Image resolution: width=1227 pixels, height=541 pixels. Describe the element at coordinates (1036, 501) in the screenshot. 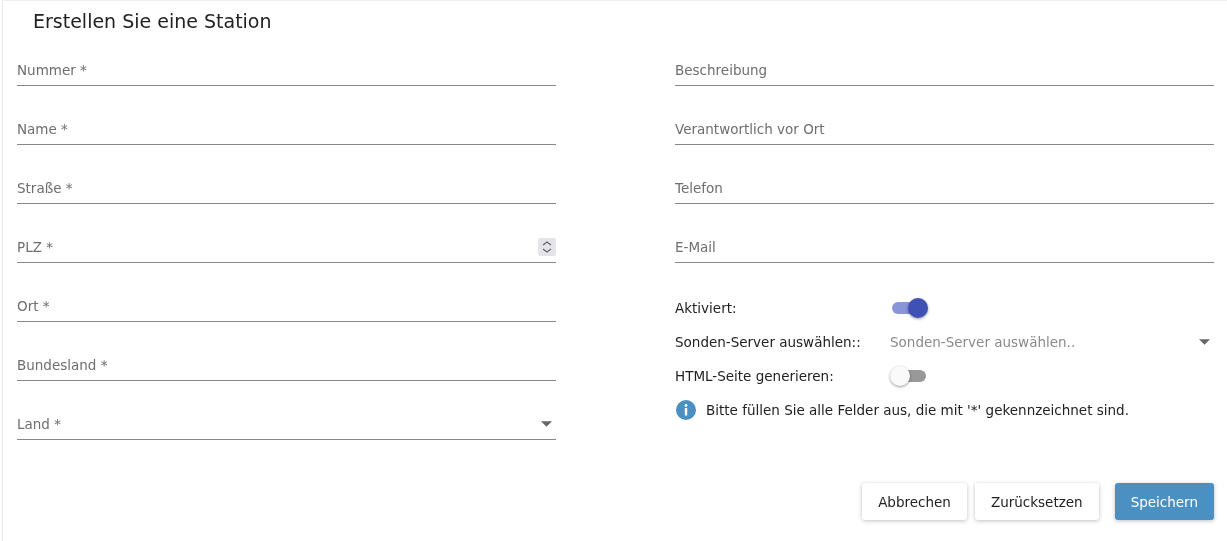

I see `action-button: Zurücksetzen` at that location.